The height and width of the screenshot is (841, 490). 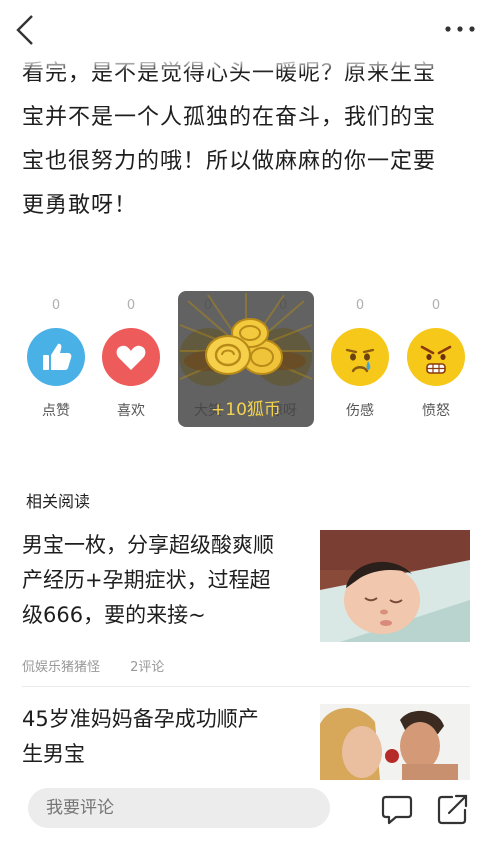 I want to click on comment-button, so click(x=397, y=809).